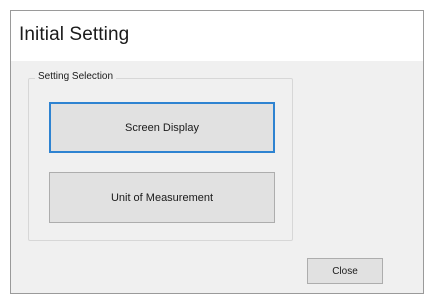 This screenshot has width=436, height=296. Describe the element at coordinates (345, 271) in the screenshot. I see `close-button: Close` at that location.